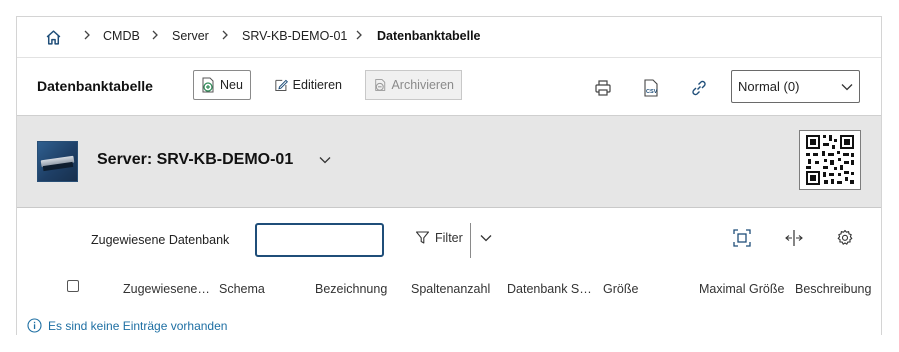 Image resolution: width=899 pixels, height=352 pixels. I want to click on filter-divider, so click(470, 240).